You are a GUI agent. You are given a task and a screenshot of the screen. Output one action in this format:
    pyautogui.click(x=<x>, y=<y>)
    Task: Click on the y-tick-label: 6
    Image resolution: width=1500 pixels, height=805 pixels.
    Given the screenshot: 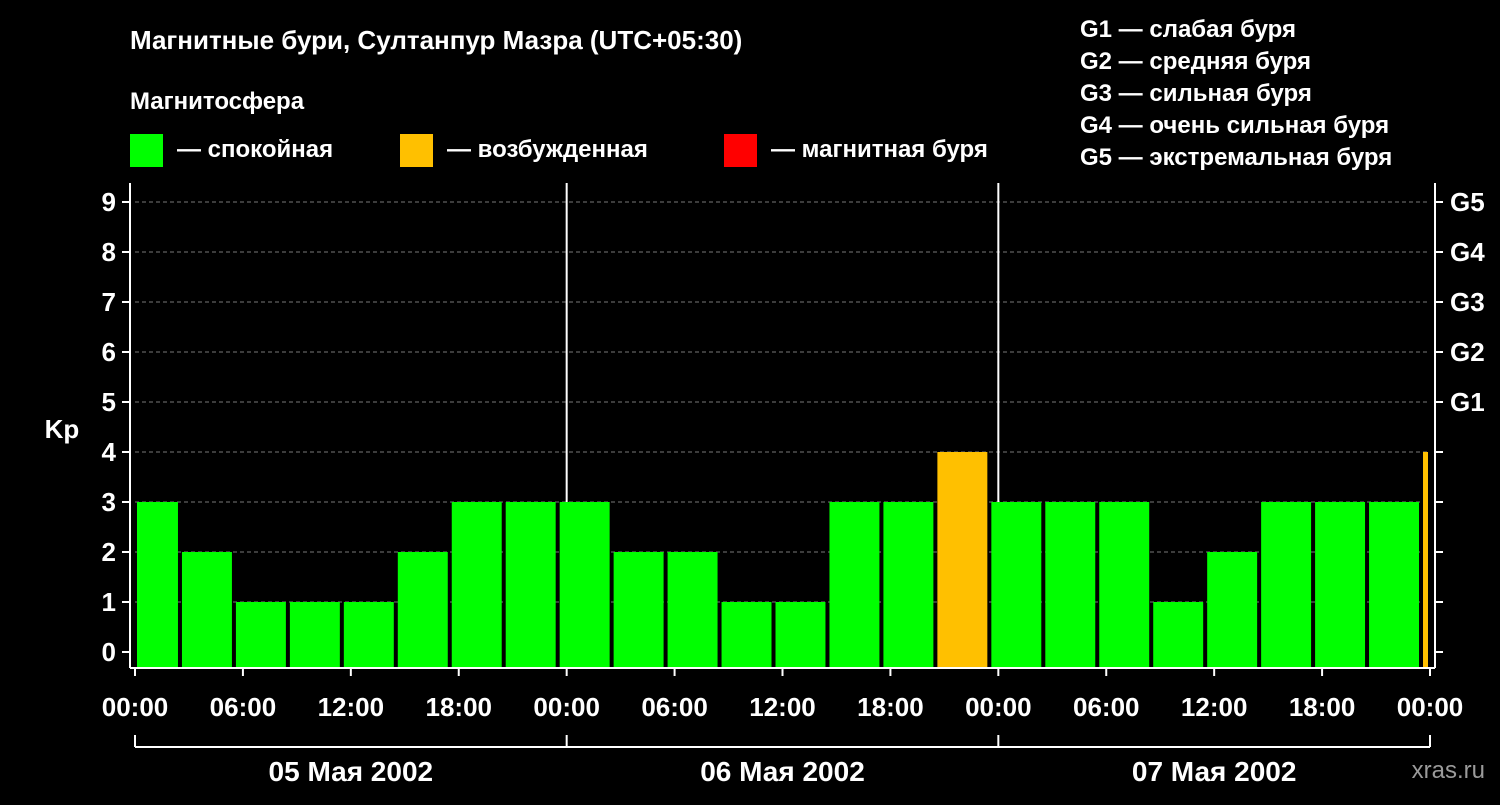 What is the action you would take?
    pyautogui.click(x=109, y=352)
    